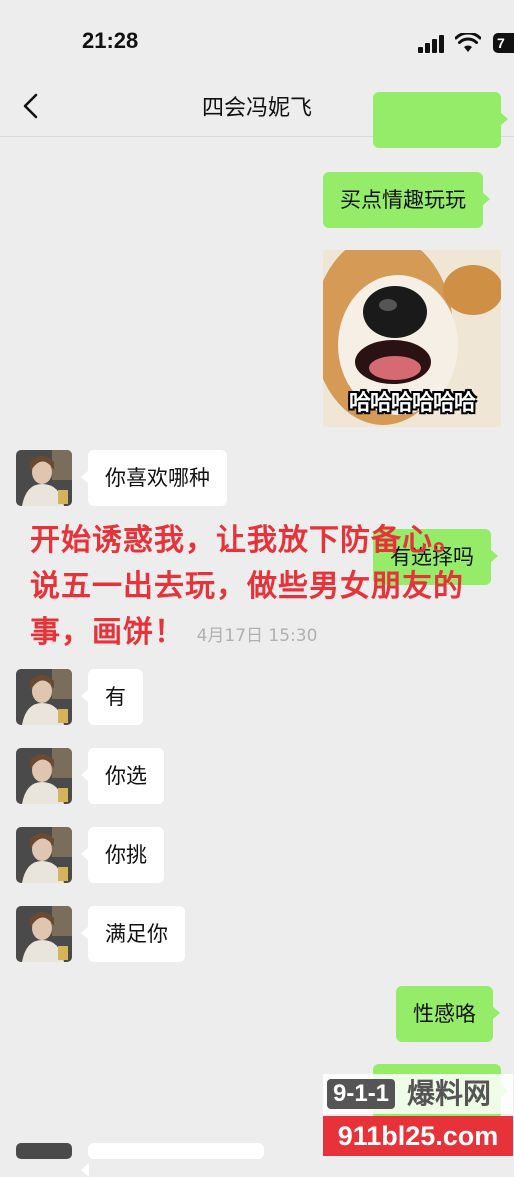 This screenshot has width=514, height=1177. What do you see at coordinates (418, 1115) in the screenshot?
I see `watermark-logo: 9-1-1 爆料网 911bl25.com` at bounding box center [418, 1115].